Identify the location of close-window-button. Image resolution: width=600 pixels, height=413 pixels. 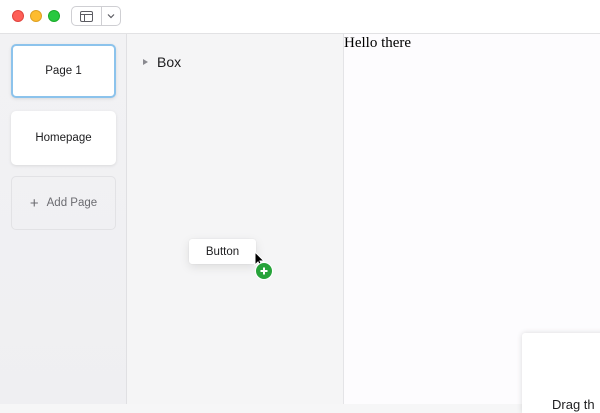
(18, 16).